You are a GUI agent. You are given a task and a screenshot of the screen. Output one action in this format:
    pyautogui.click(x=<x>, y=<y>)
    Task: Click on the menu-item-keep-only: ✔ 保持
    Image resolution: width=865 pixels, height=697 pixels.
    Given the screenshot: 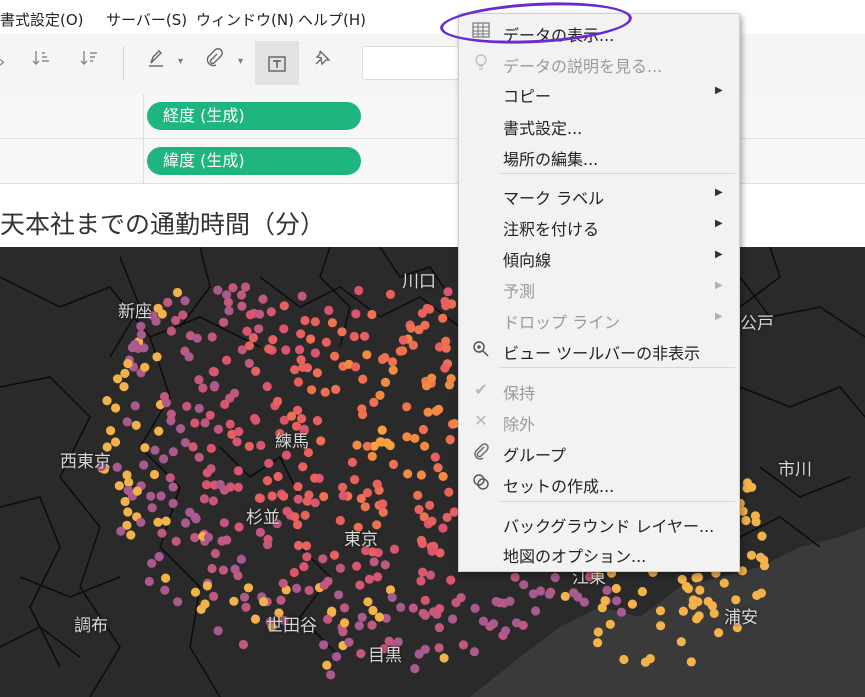 What is the action you would take?
    pyautogui.click(x=599, y=390)
    